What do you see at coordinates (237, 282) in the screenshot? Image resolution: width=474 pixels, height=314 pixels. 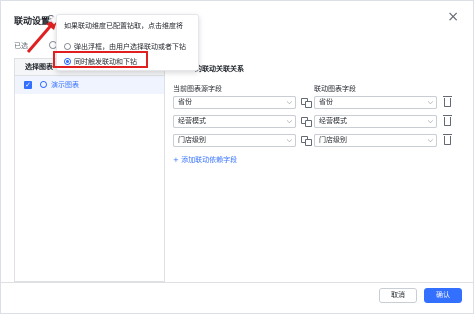 I see `footer-divider` at bounding box center [237, 282].